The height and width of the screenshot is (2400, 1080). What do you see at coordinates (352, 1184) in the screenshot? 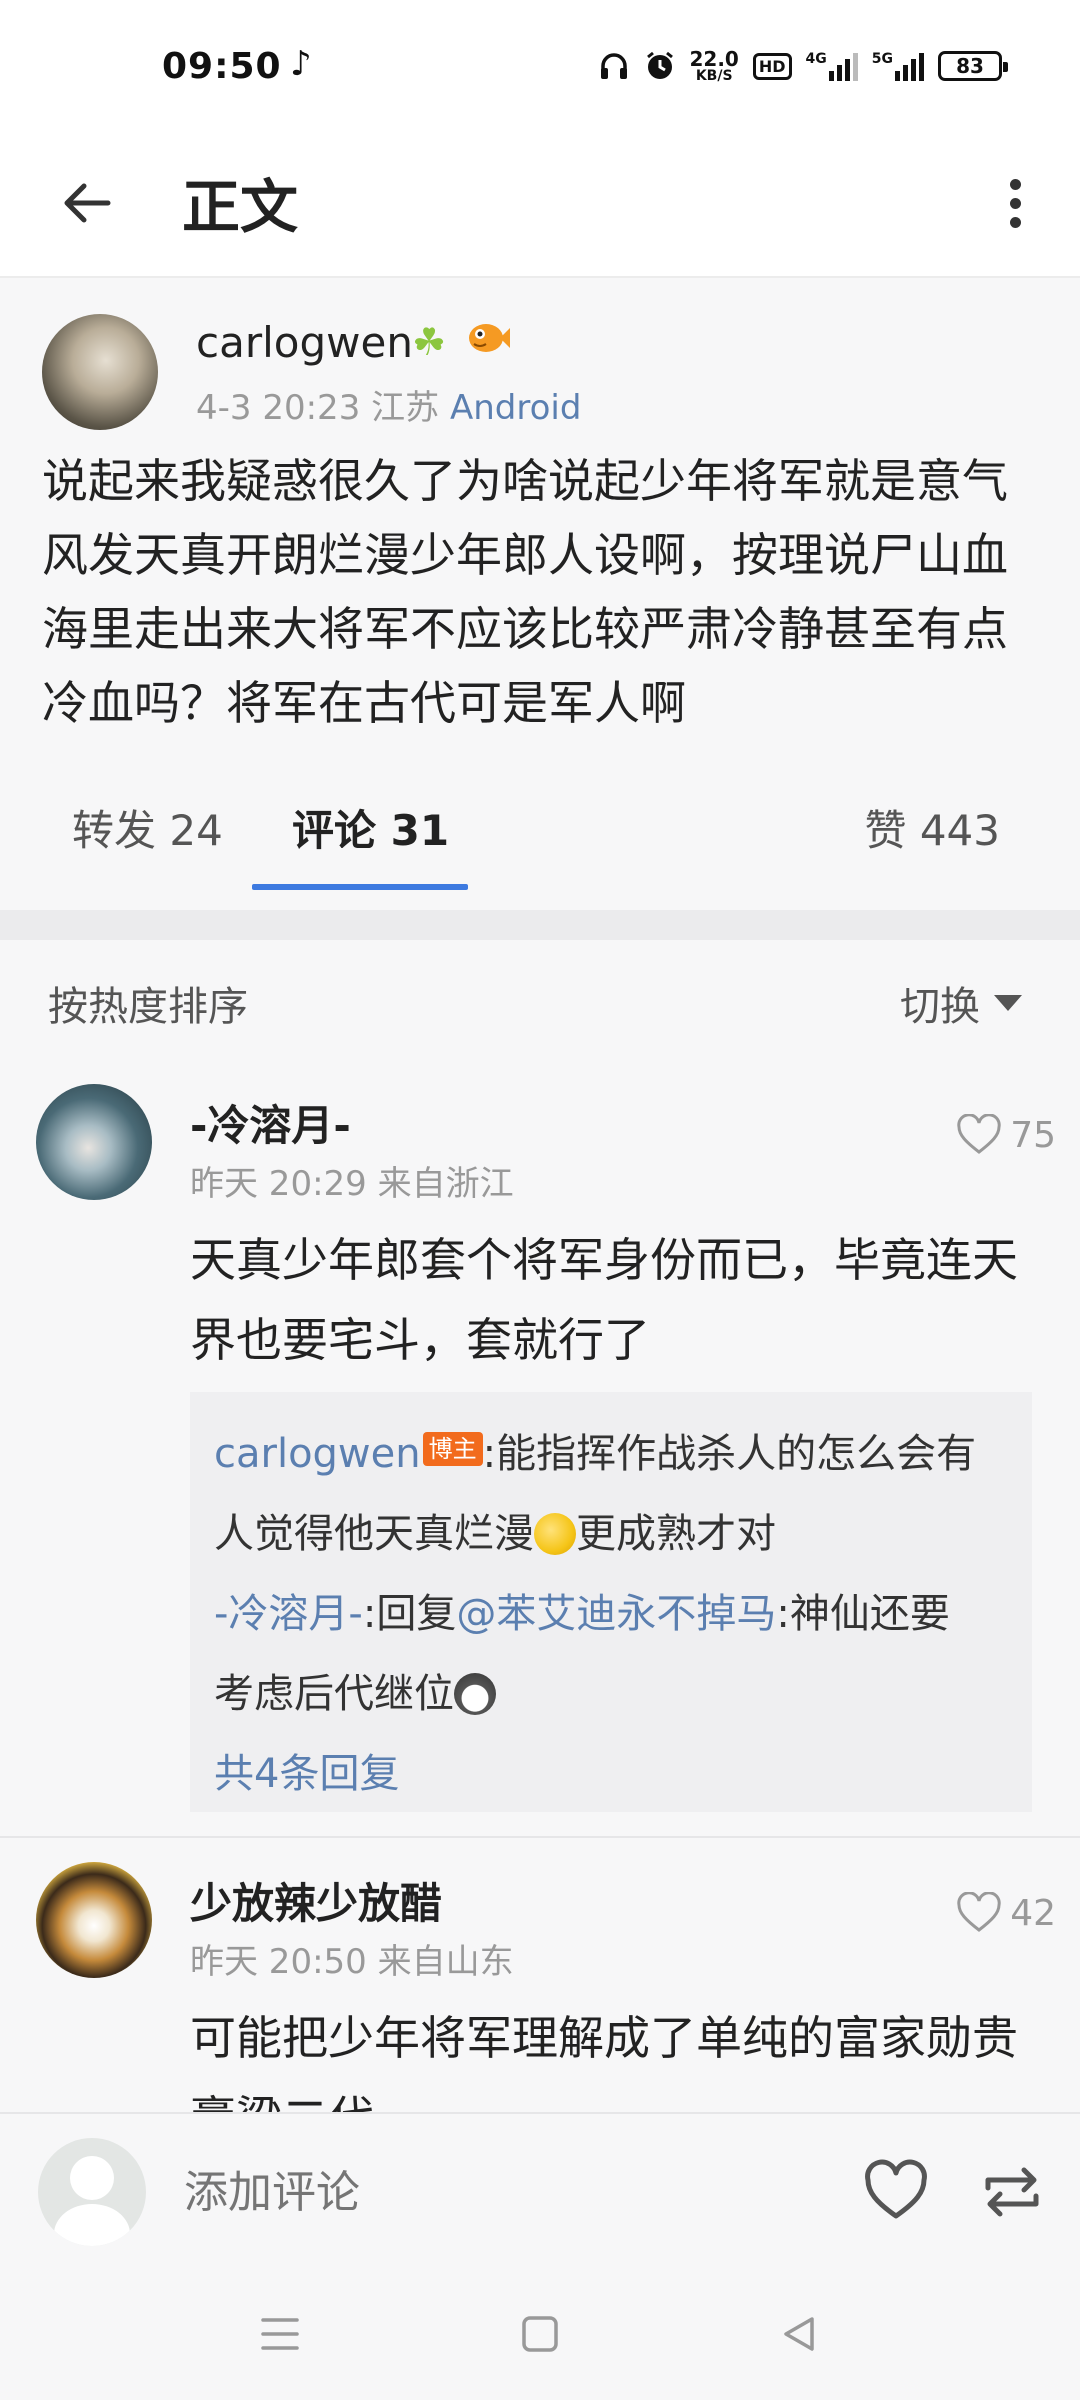
I see `comment-meta: 昨天 20:29 来自浙江` at bounding box center [352, 1184].